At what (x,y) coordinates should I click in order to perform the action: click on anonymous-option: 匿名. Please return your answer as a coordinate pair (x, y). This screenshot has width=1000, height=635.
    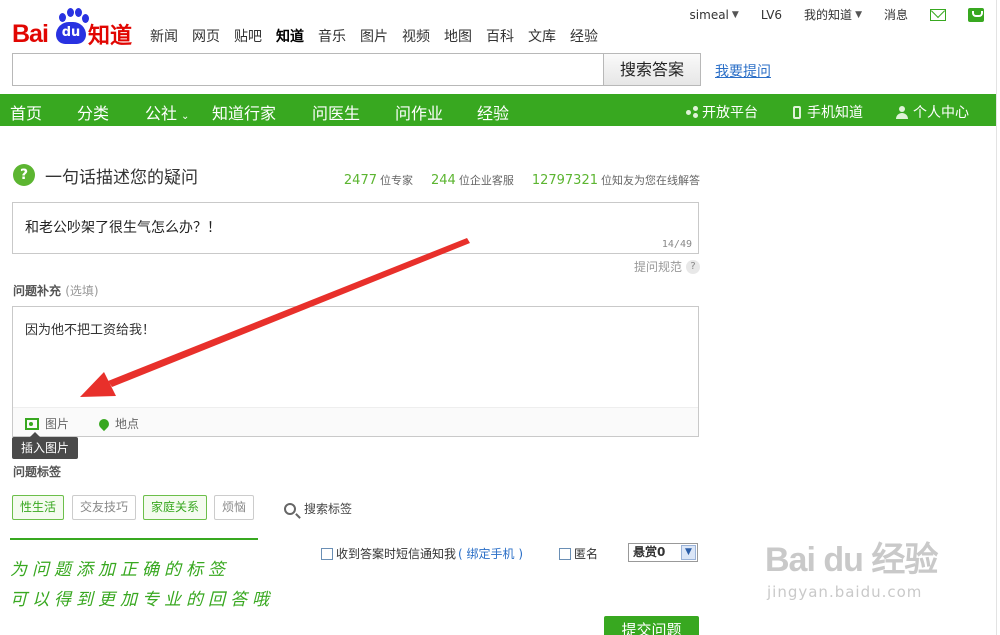
    Looking at the image, I should click on (578, 553).